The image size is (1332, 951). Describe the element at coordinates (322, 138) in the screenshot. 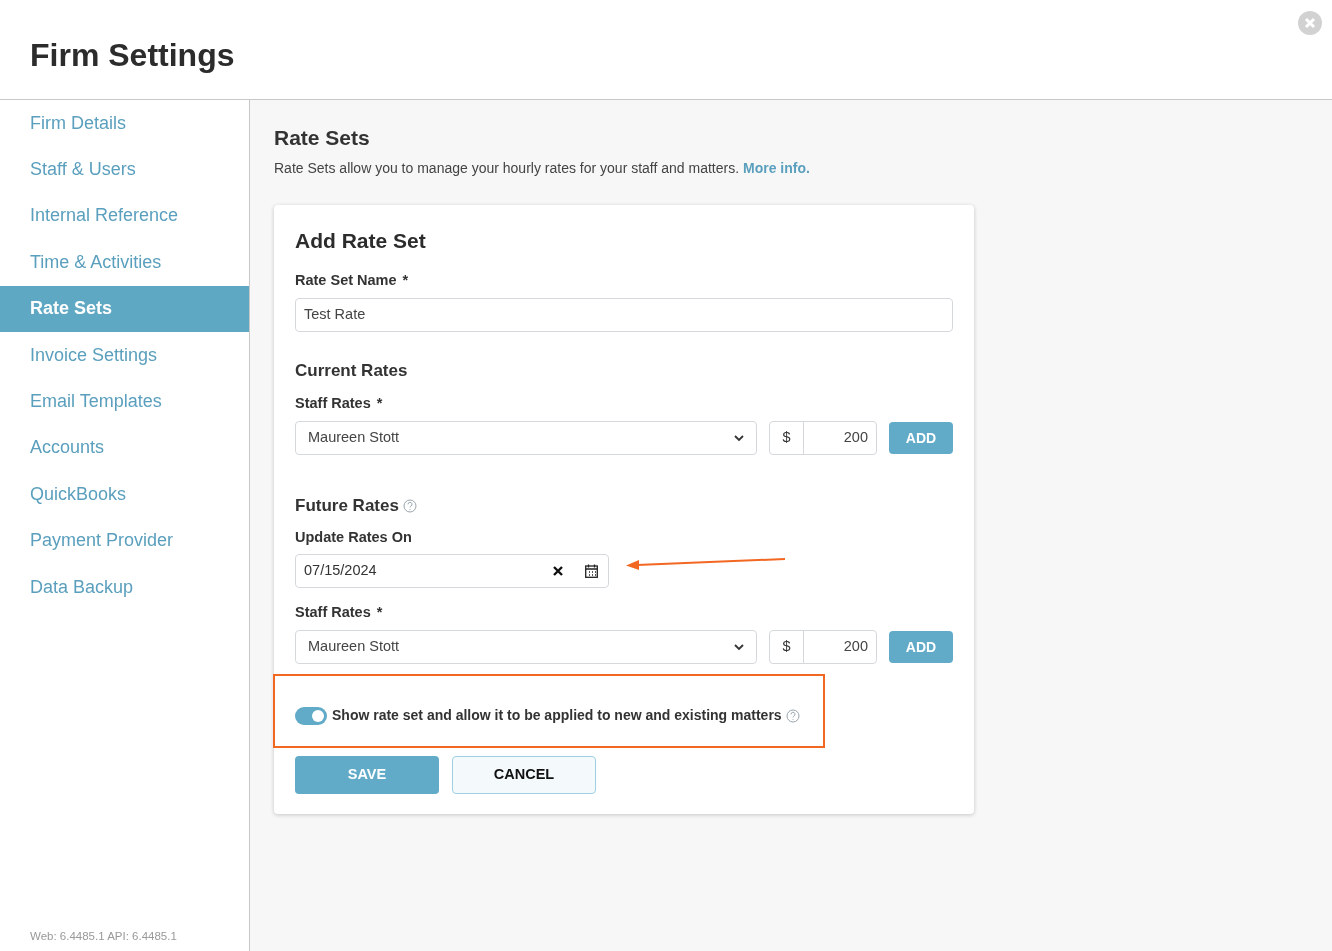

I see `page-title: Rate Sets` at that location.